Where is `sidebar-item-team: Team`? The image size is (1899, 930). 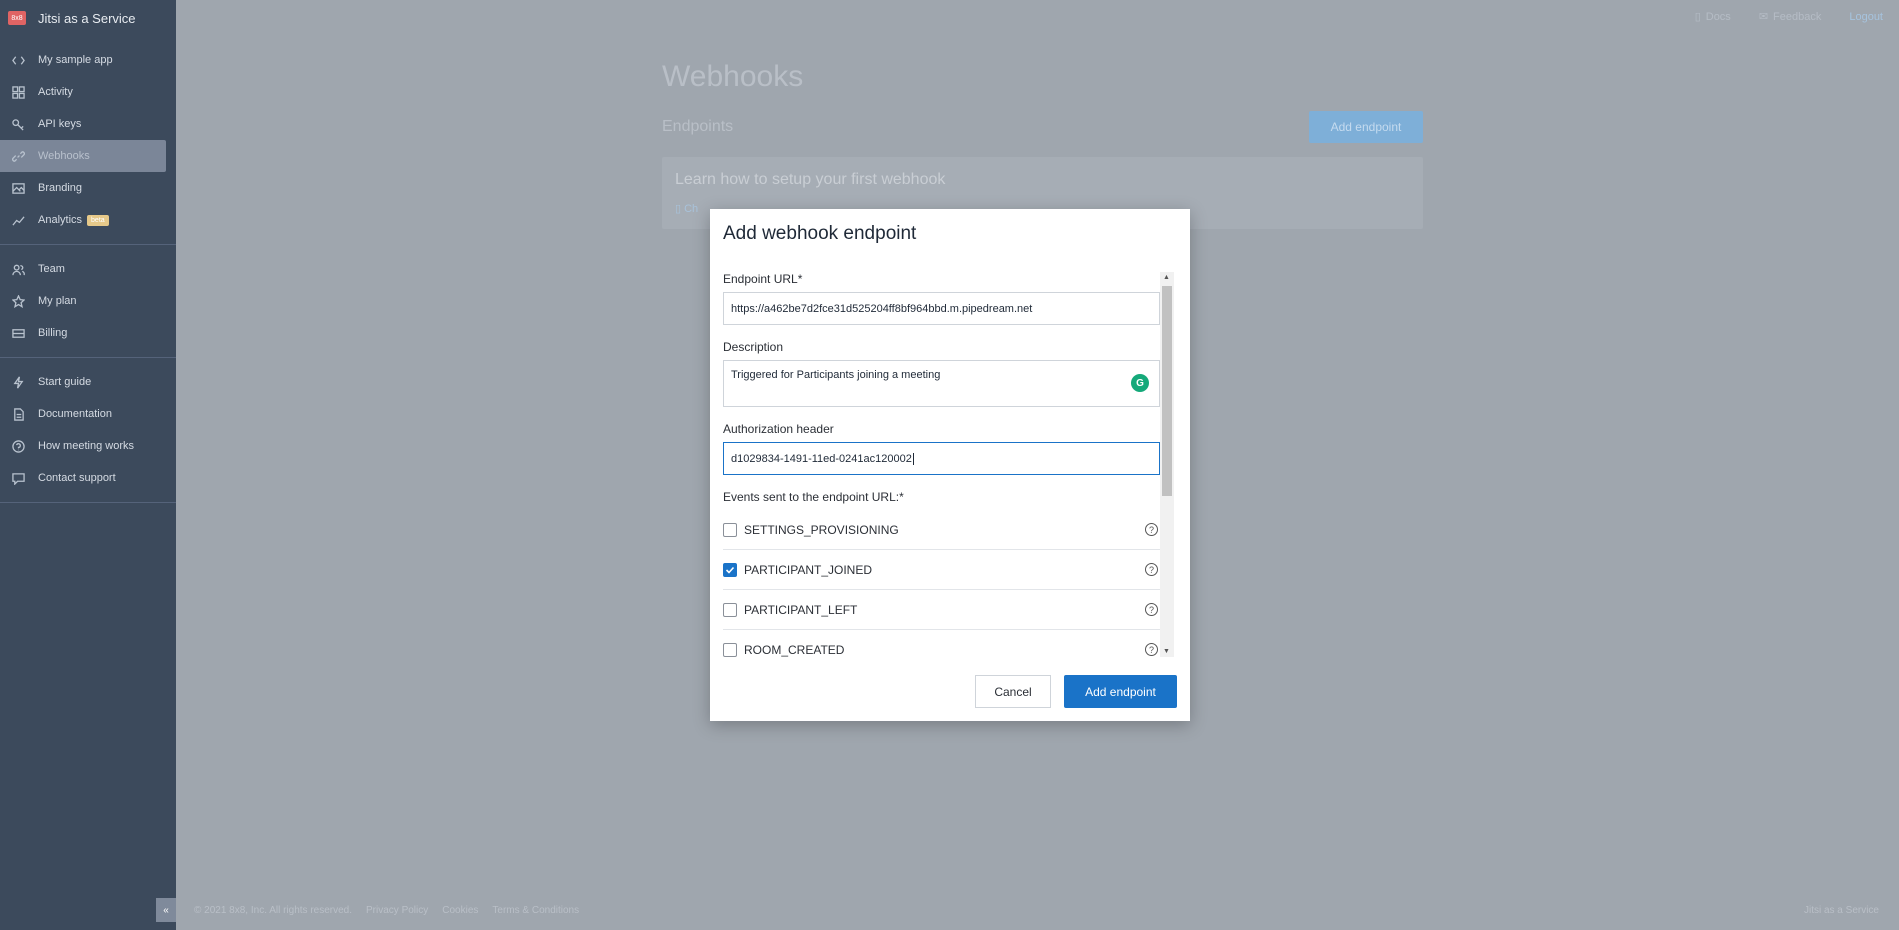 sidebar-item-team: Team is located at coordinates (83, 269).